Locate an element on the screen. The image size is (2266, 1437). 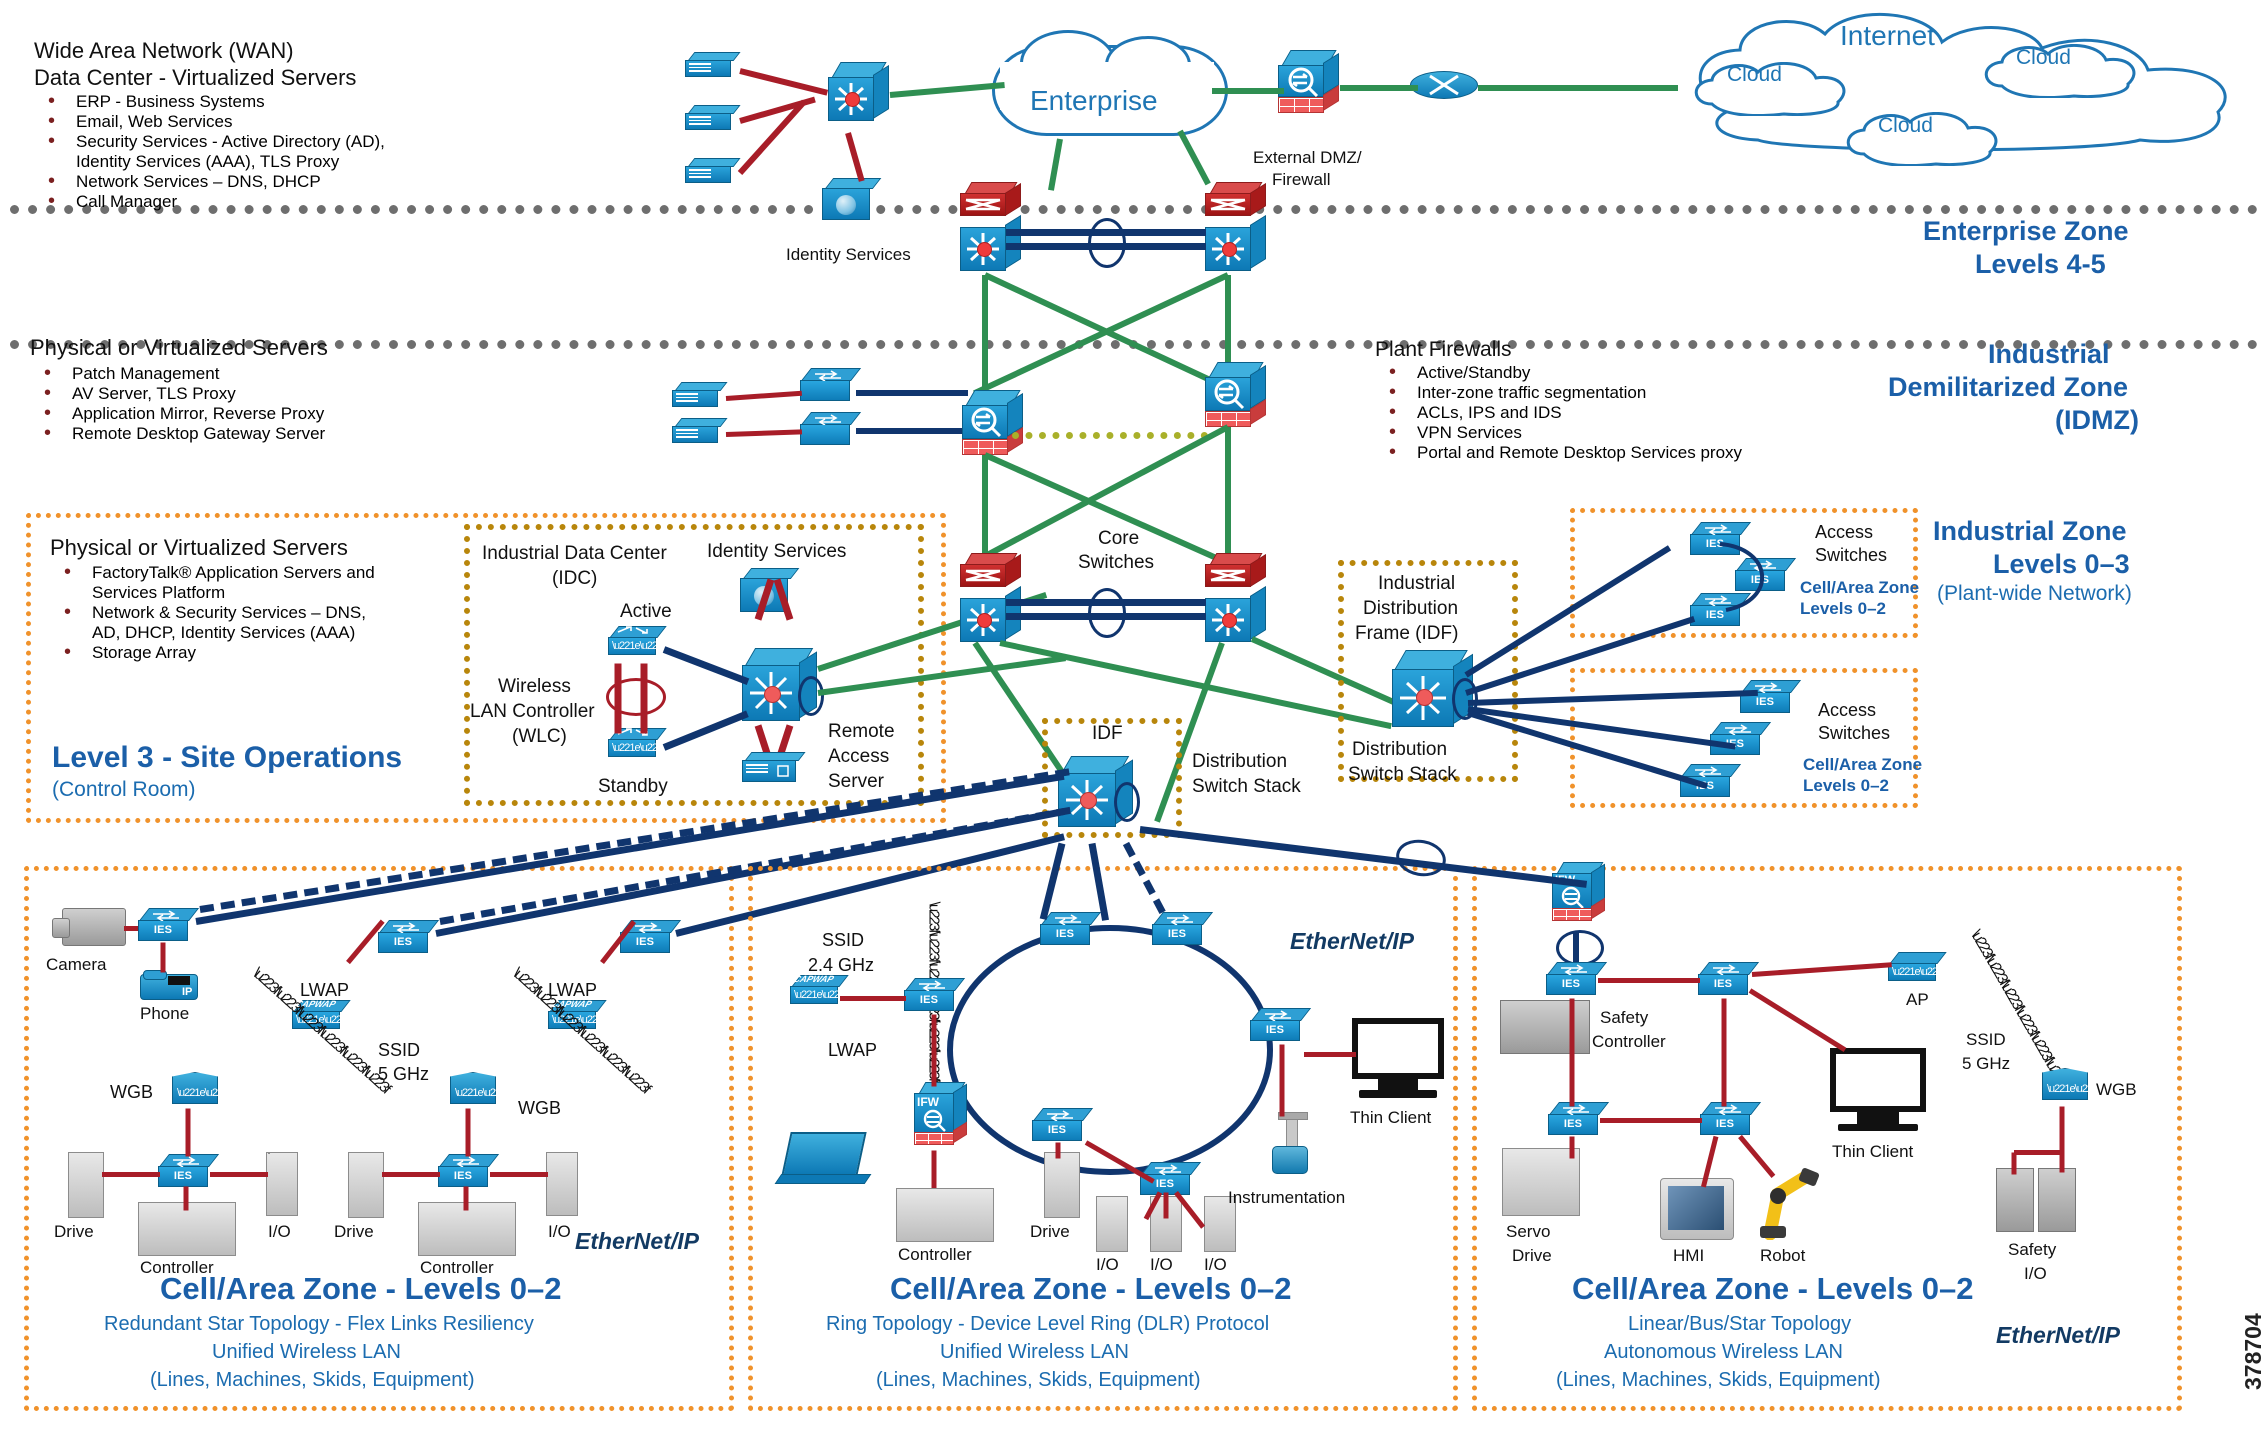
cell1-drive-label-1: Drive is located at coordinates (74, 1231).